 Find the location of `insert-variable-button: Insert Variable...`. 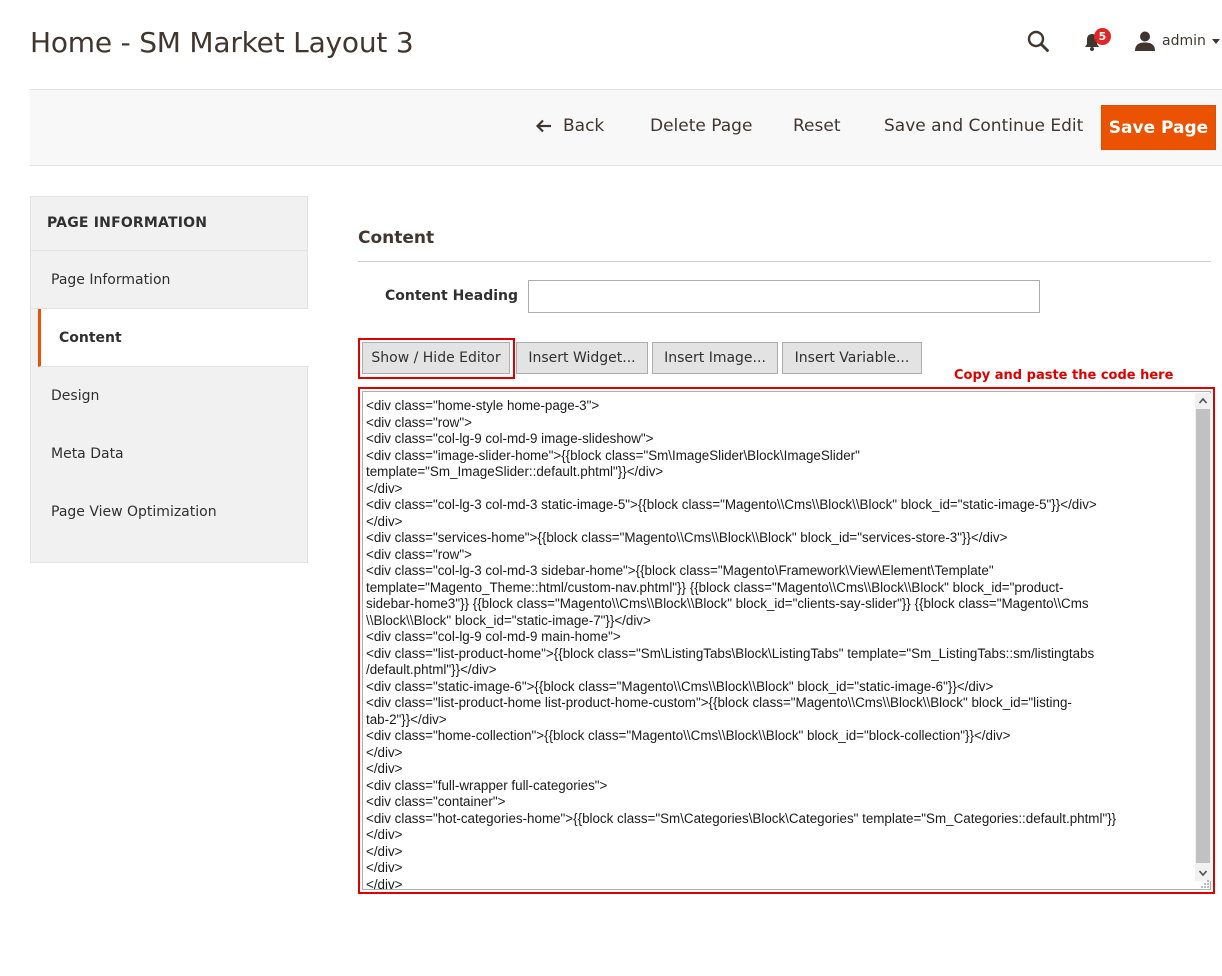

insert-variable-button: Insert Variable... is located at coordinates (852, 358).